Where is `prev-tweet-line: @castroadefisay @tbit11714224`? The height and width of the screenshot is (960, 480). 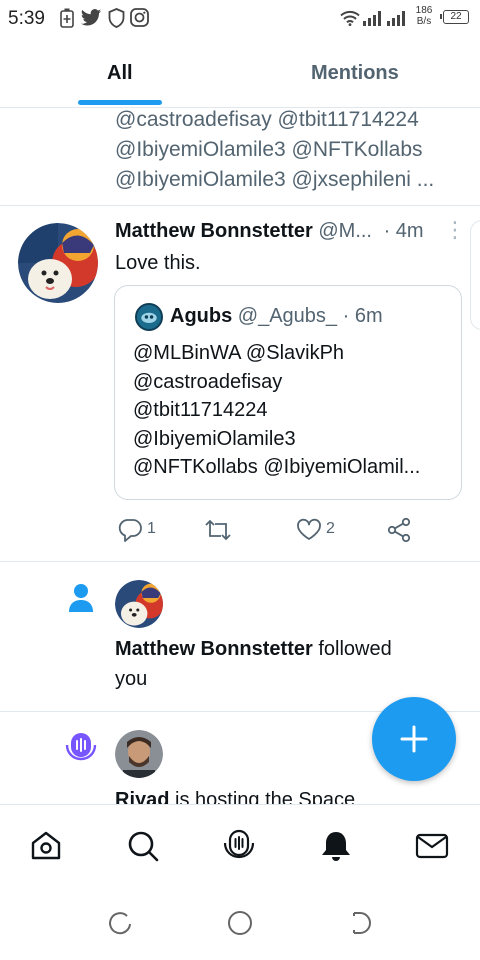 prev-tweet-line: @castroadefisay @tbit11714224 is located at coordinates (267, 120).